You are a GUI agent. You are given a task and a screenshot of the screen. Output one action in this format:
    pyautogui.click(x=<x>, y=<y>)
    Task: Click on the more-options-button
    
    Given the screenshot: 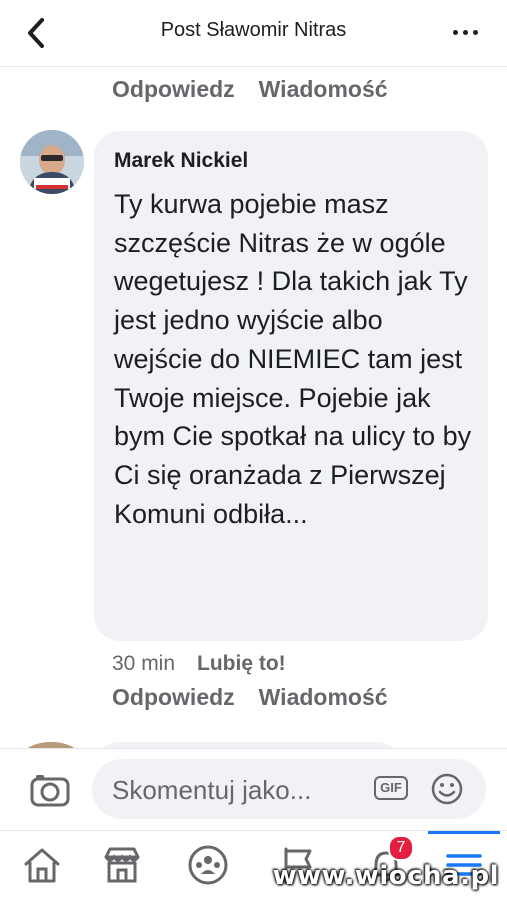 What is the action you would take?
    pyautogui.click(x=466, y=32)
    